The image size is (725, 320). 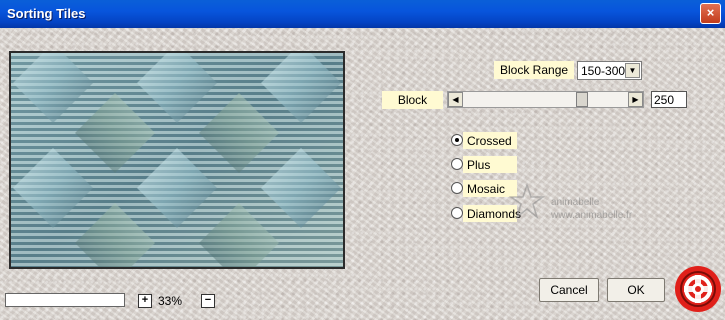 I want to click on window-title: Sorting Tiles, so click(x=46, y=13).